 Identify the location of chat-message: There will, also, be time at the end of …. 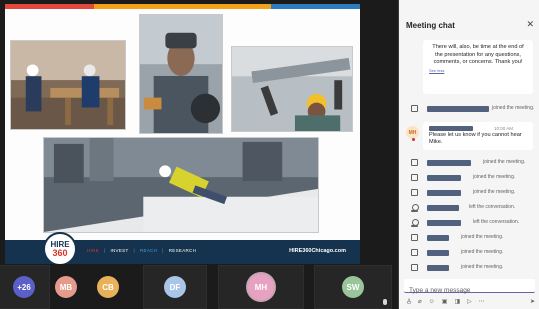
(478, 67).